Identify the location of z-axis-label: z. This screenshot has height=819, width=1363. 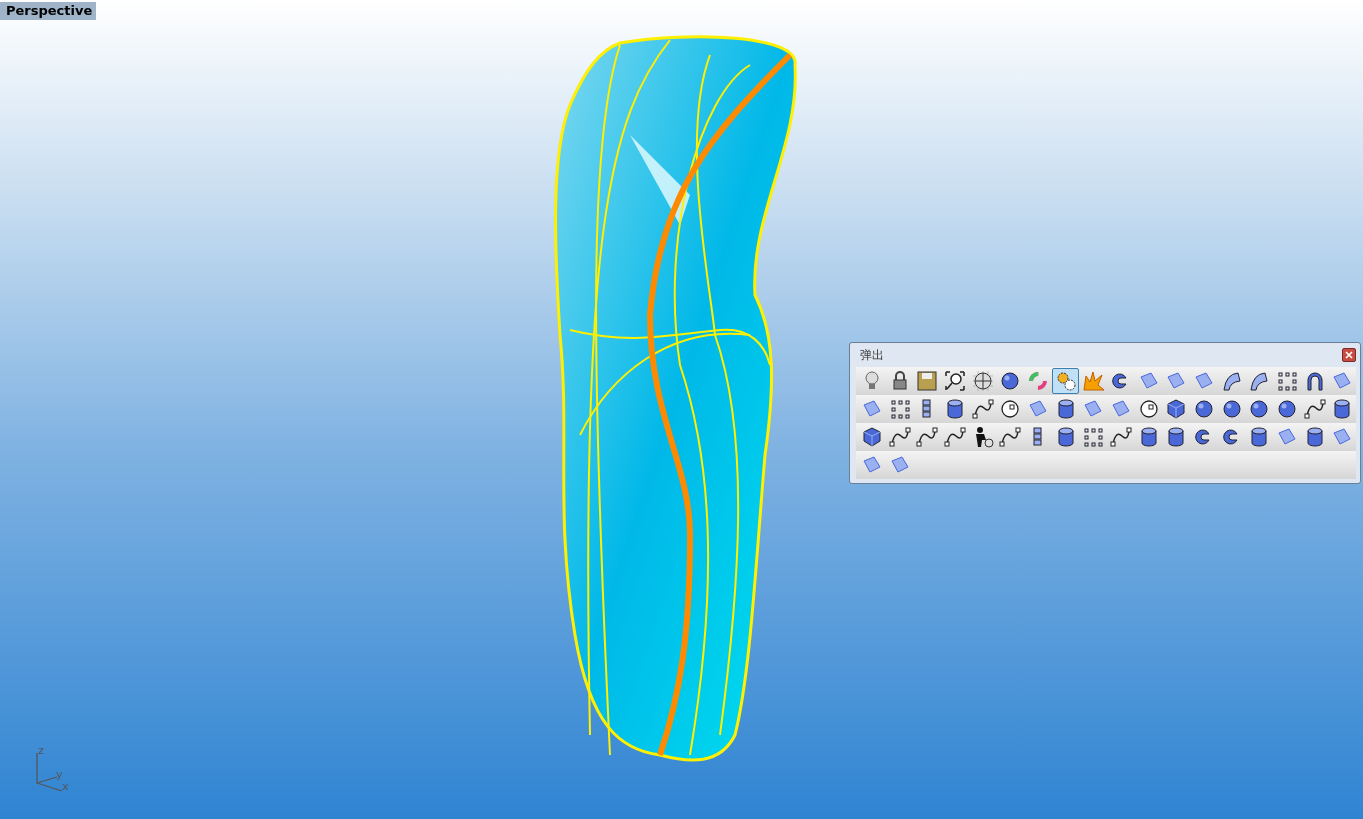
(41, 750).